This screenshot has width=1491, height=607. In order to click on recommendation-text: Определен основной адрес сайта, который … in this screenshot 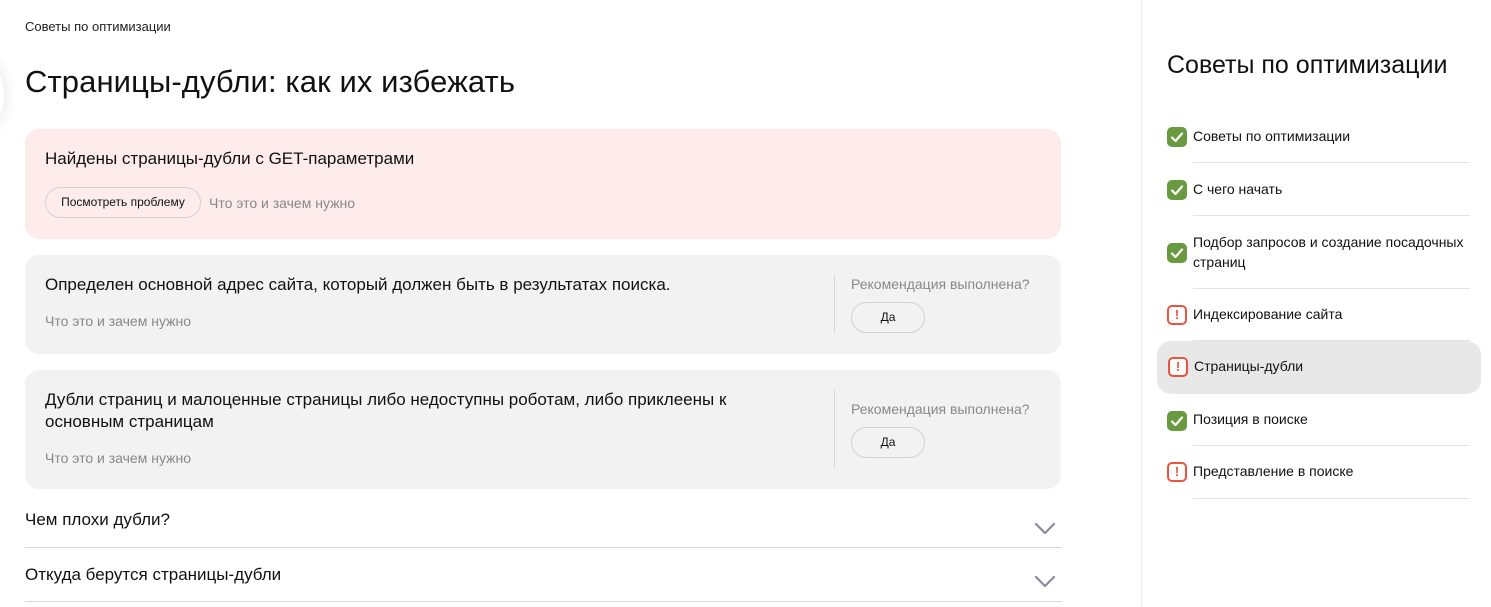, I will do `click(358, 284)`.